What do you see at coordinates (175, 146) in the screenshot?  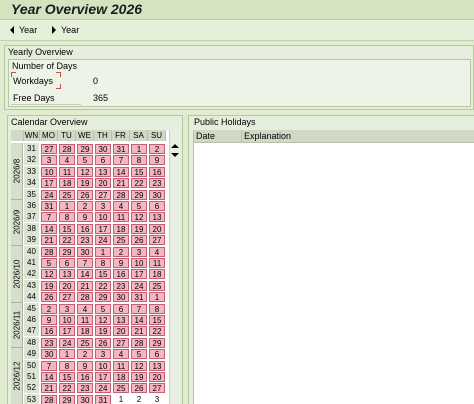 I see `scroll-up-icon` at bounding box center [175, 146].